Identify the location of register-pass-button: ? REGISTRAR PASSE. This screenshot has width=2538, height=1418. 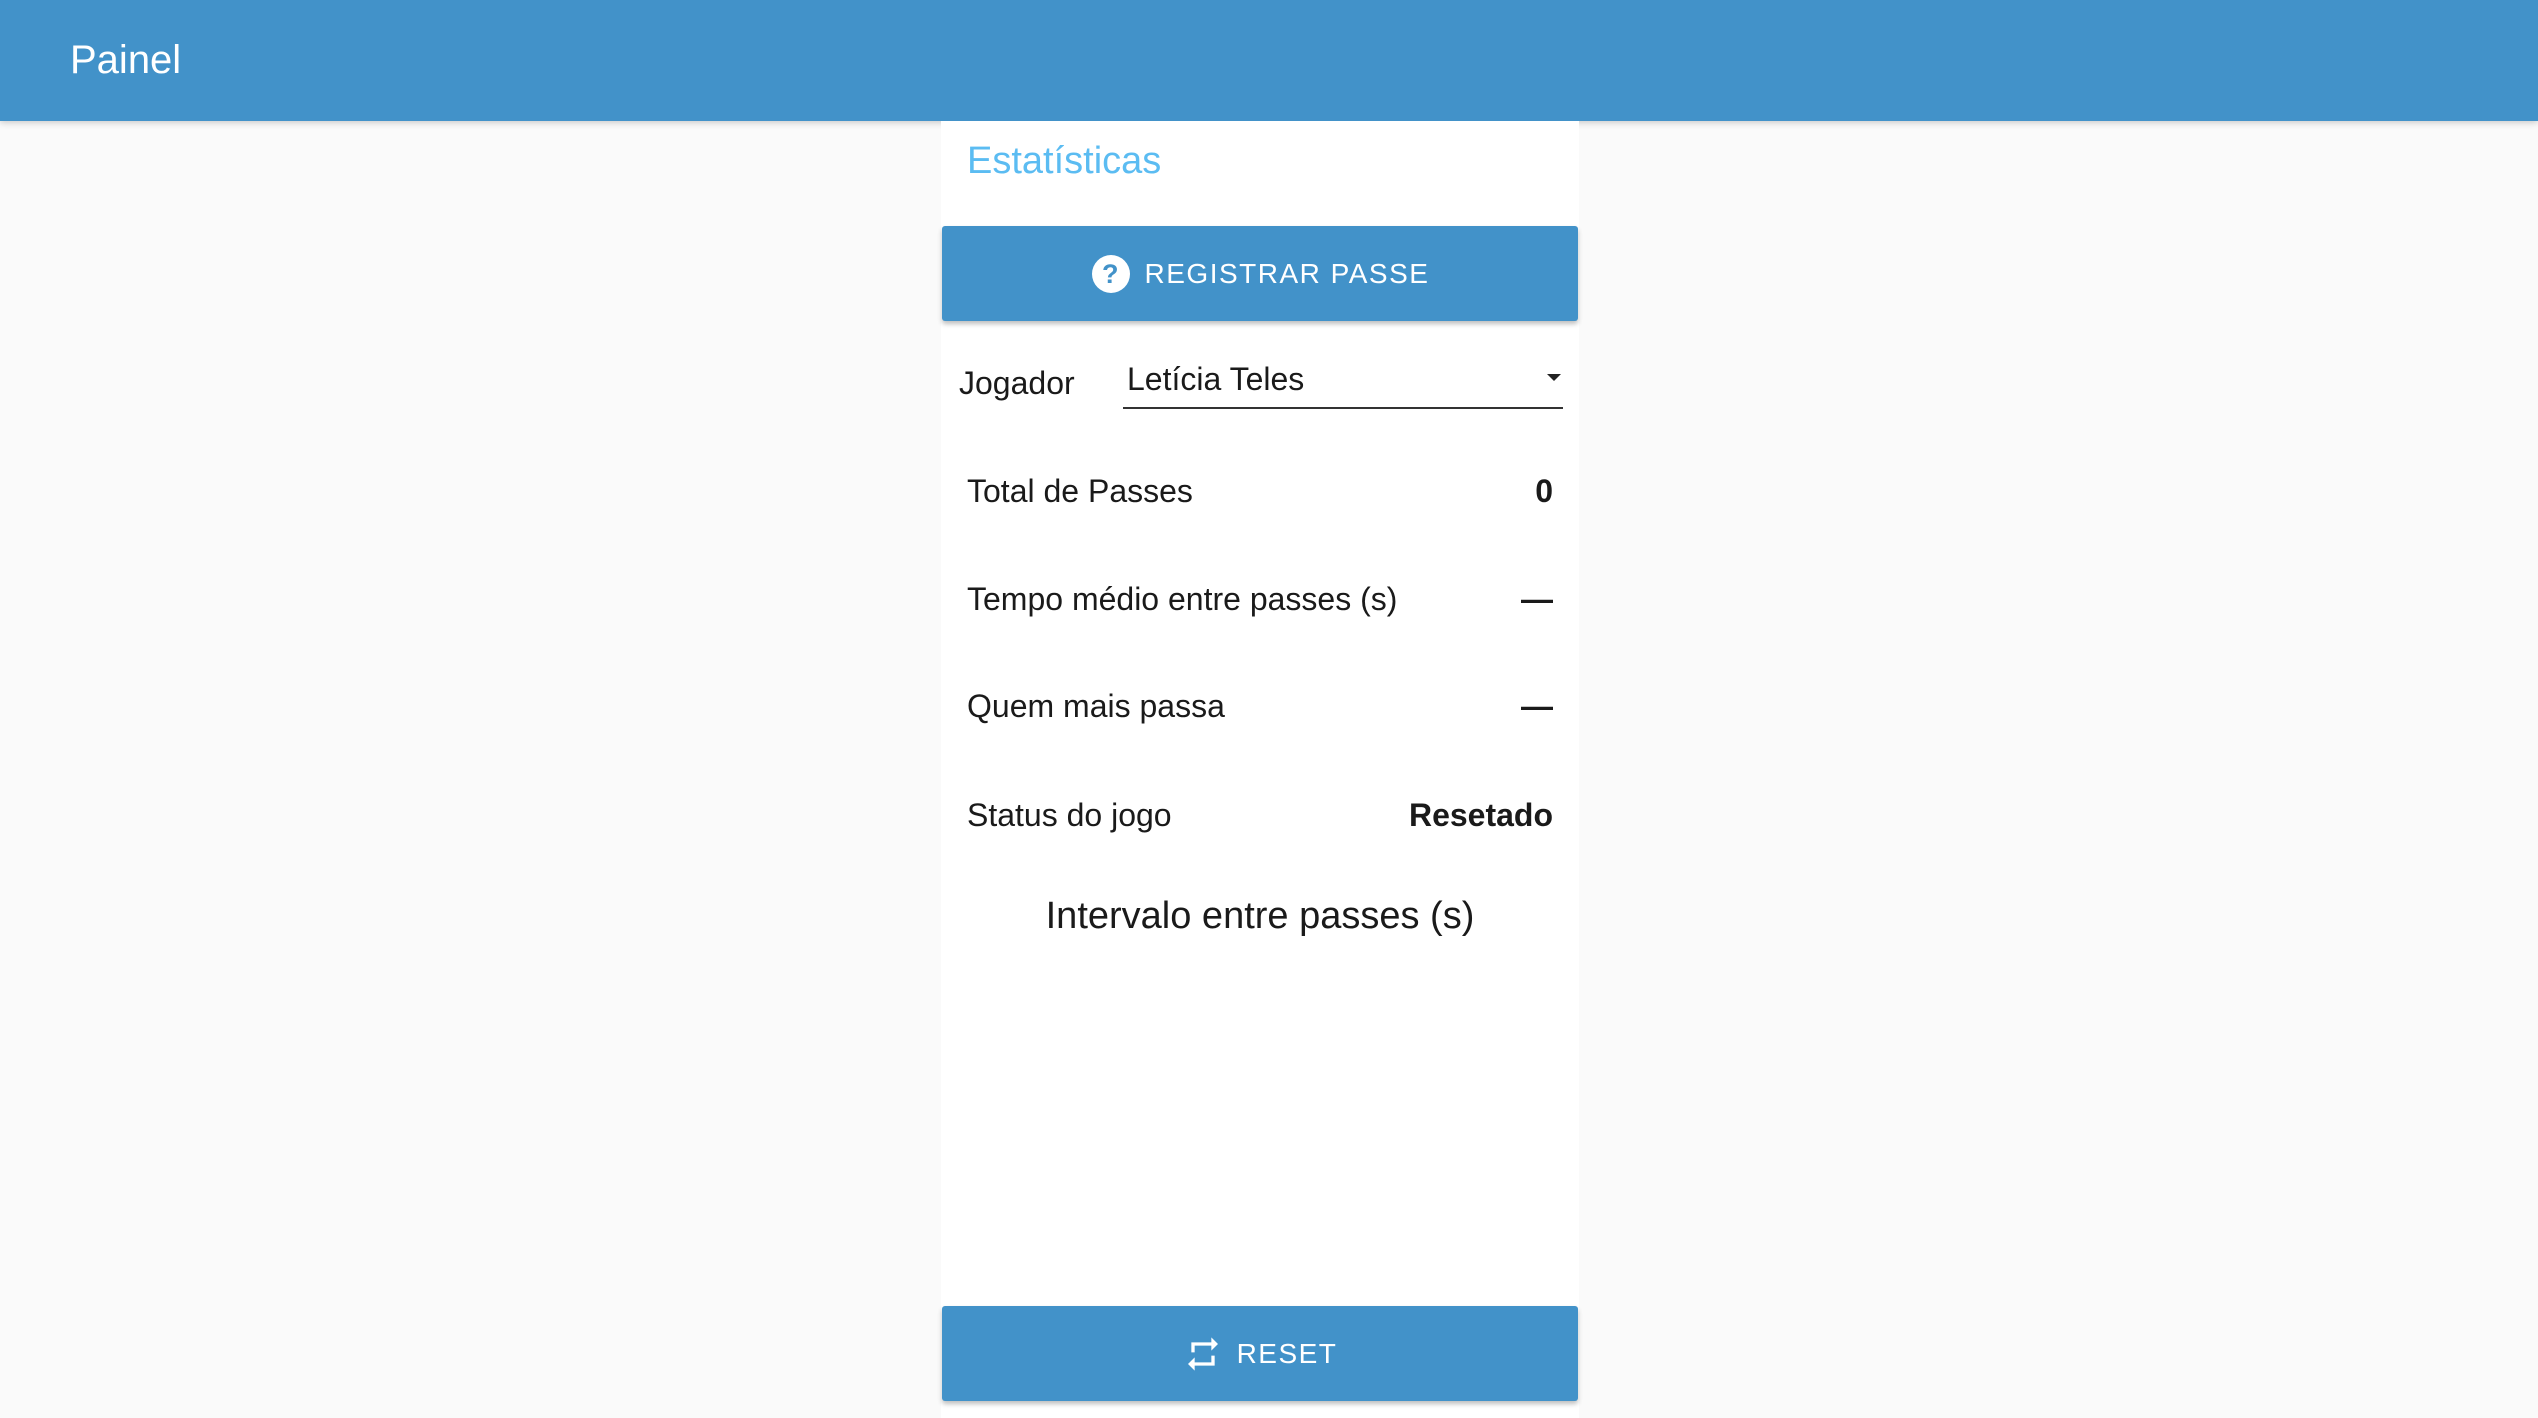
(1260, 273).